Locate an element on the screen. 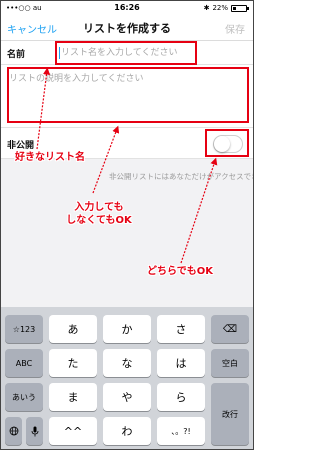  return-key: 改行 is located at coordinates (230, 414).